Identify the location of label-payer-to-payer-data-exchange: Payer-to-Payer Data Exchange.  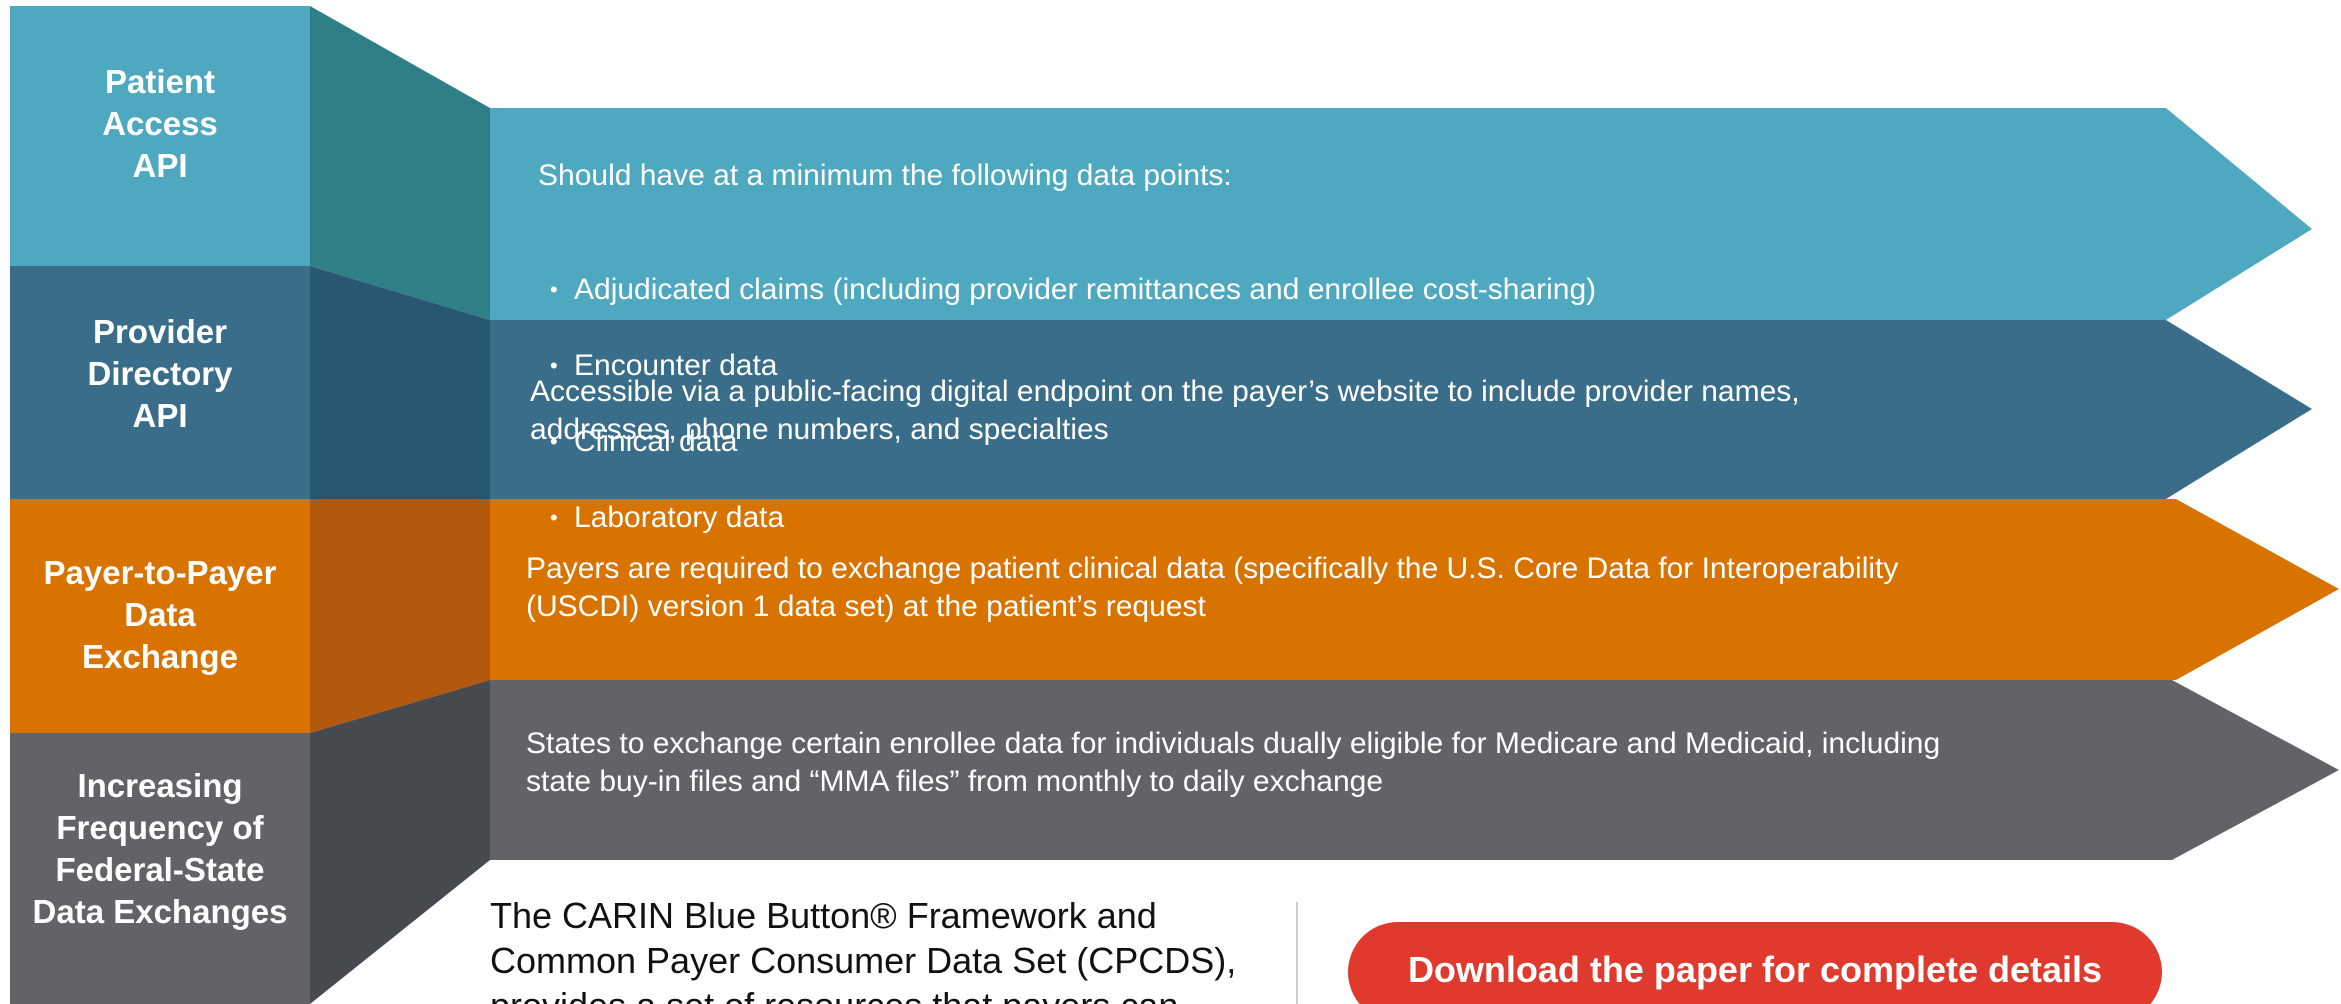
(160, 614).